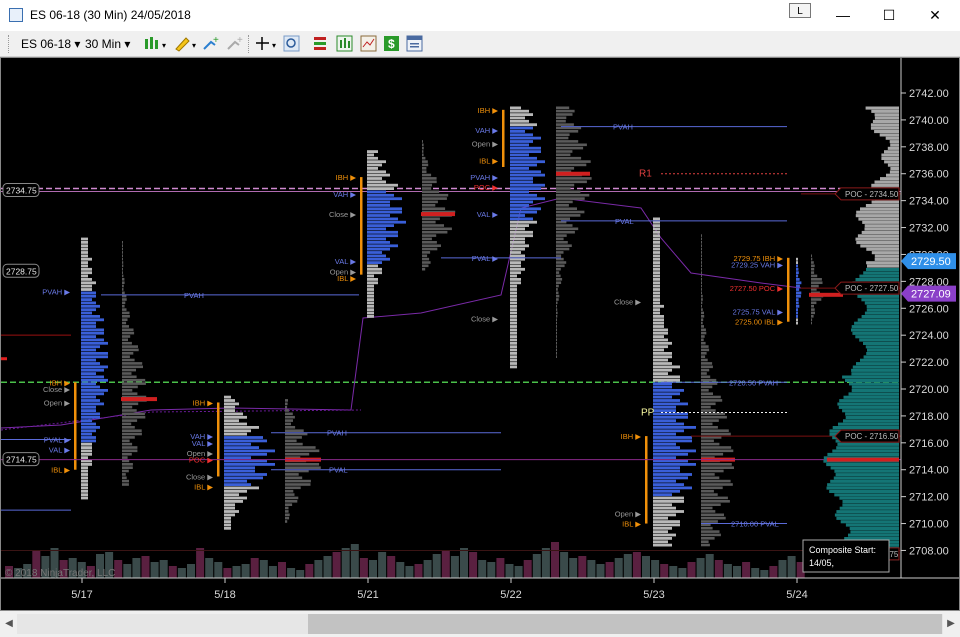 Image resolution: width=960 pixels, height=637 pixels. What do you see at coordinates (201, 460) in the screenshot?
I see `session-label: POC ▶` at bounding box center [201, 460].